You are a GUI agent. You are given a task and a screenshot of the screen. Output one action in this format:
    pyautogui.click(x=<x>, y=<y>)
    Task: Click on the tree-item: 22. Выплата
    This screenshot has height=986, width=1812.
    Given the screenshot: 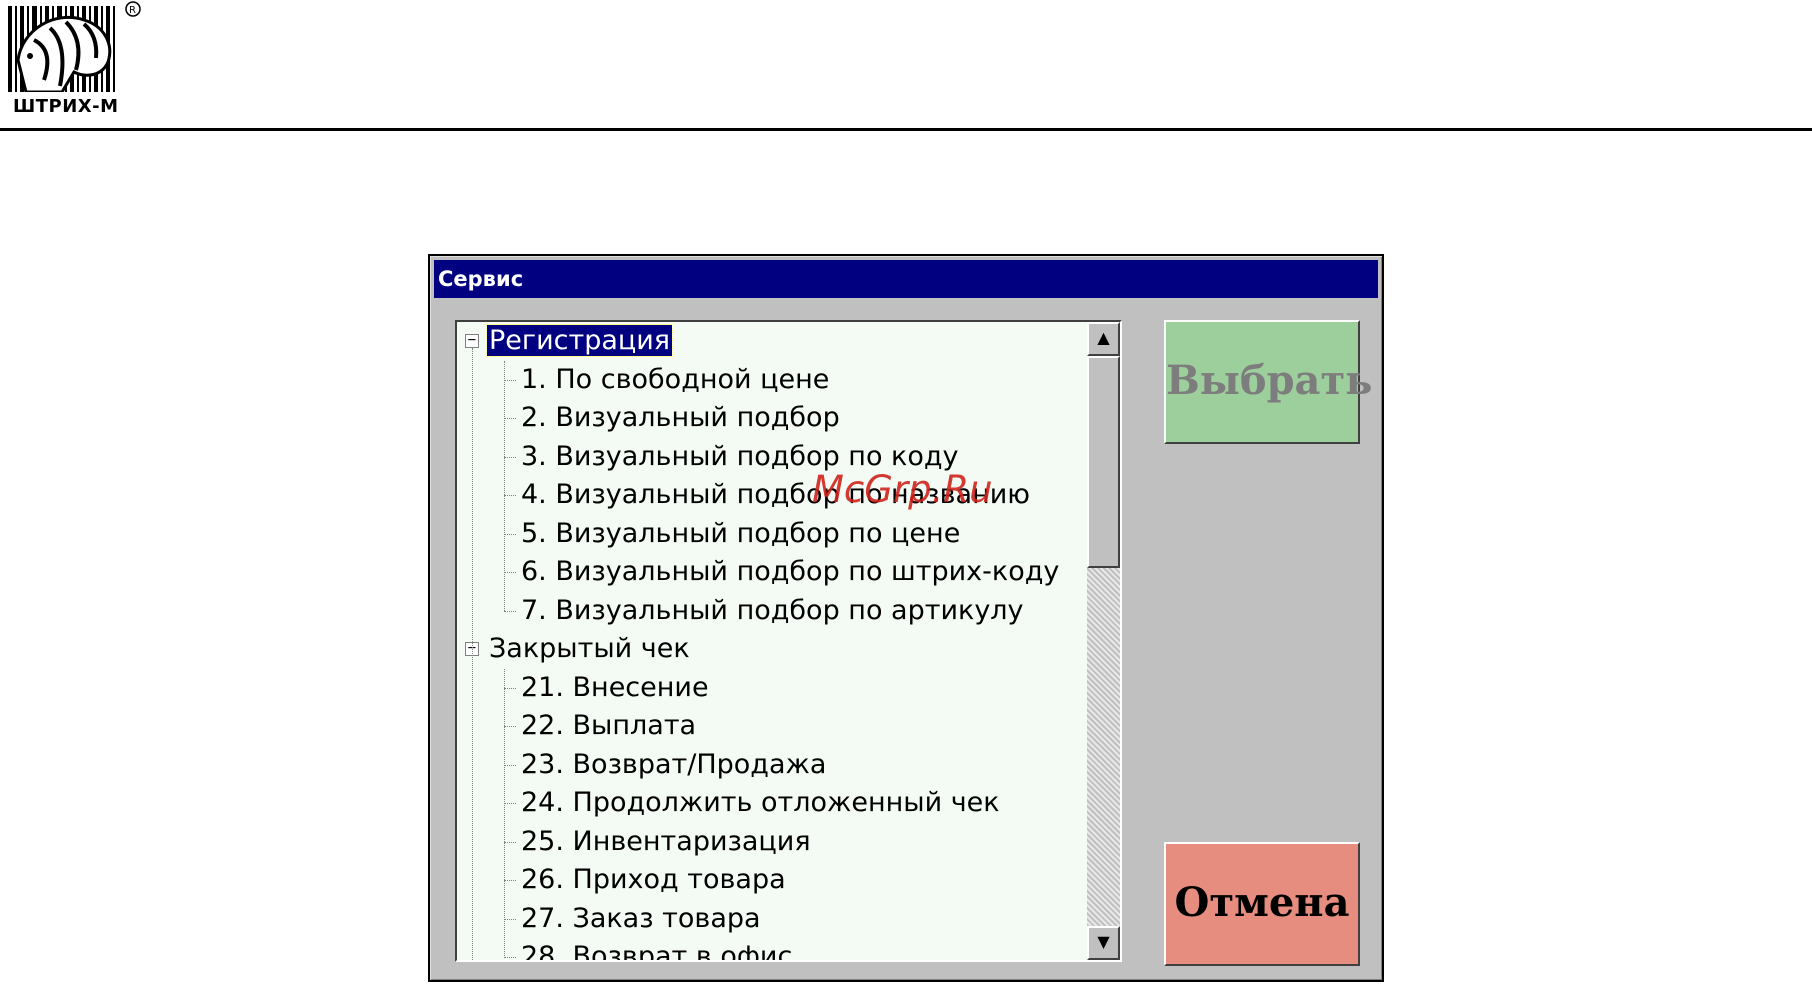 What is the action you would take?
    pyautogui.click(x=608, y=726)
    